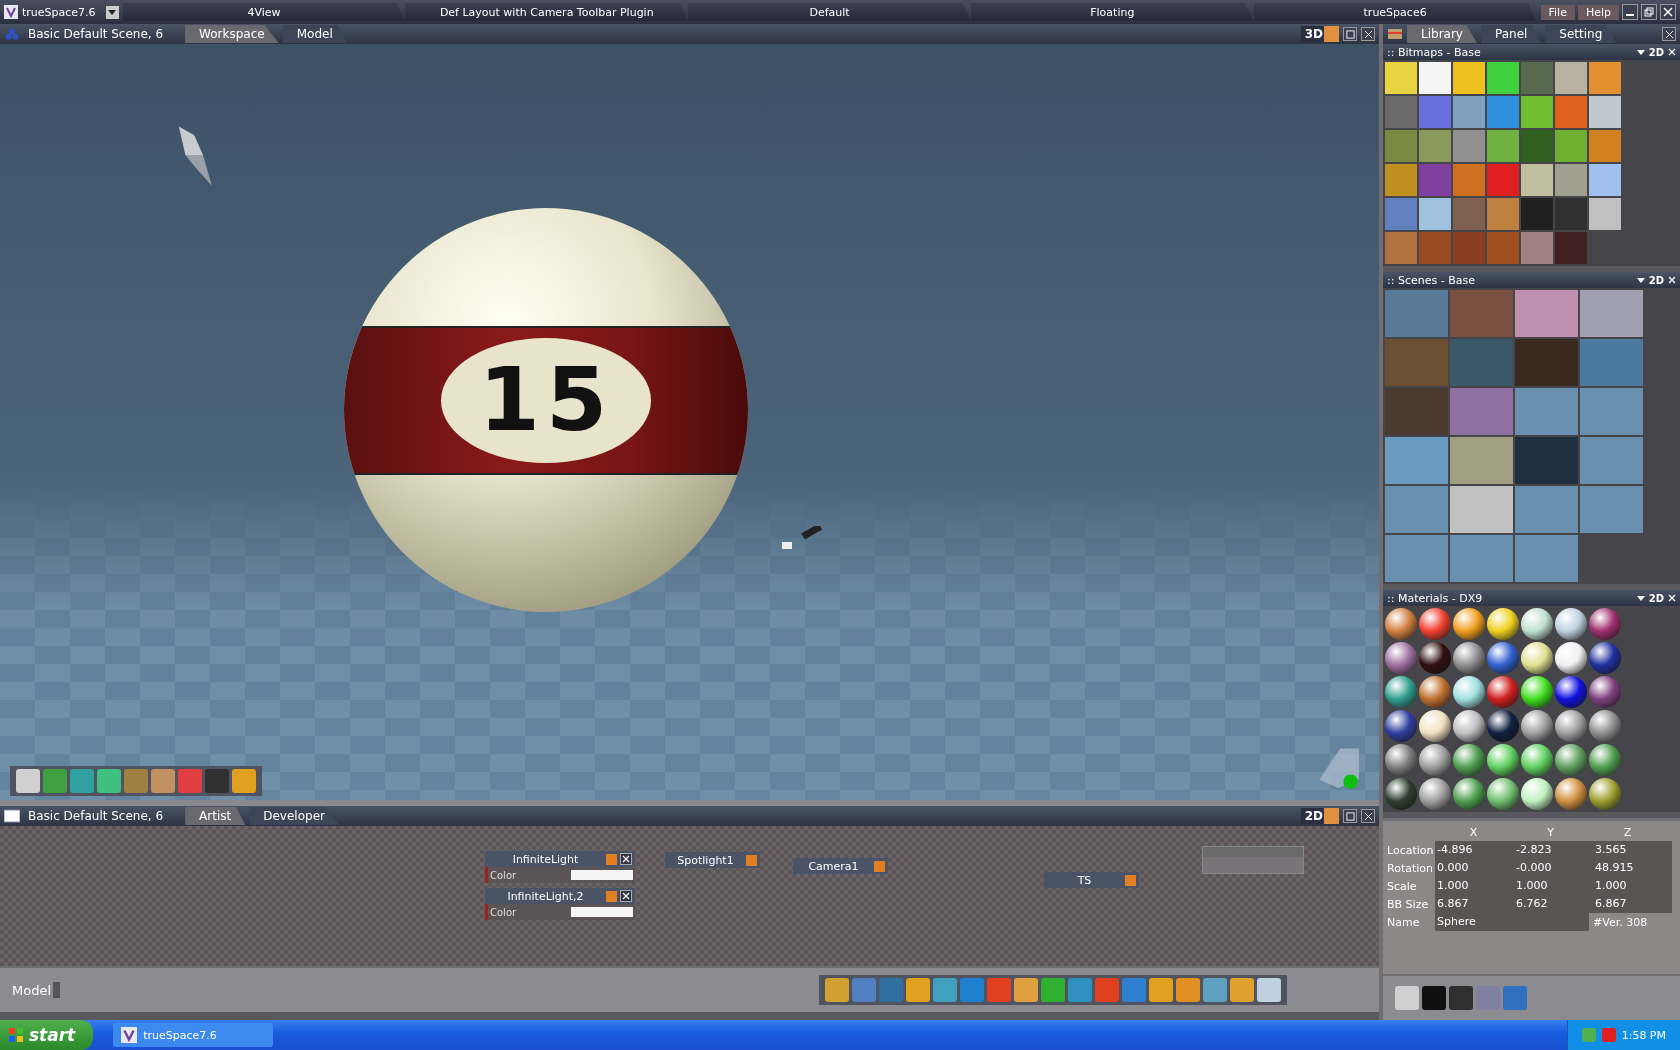  Describe the element at coordinates (1319, 34) in the screenshot. I see `view-mode-button: 3D` at that location.